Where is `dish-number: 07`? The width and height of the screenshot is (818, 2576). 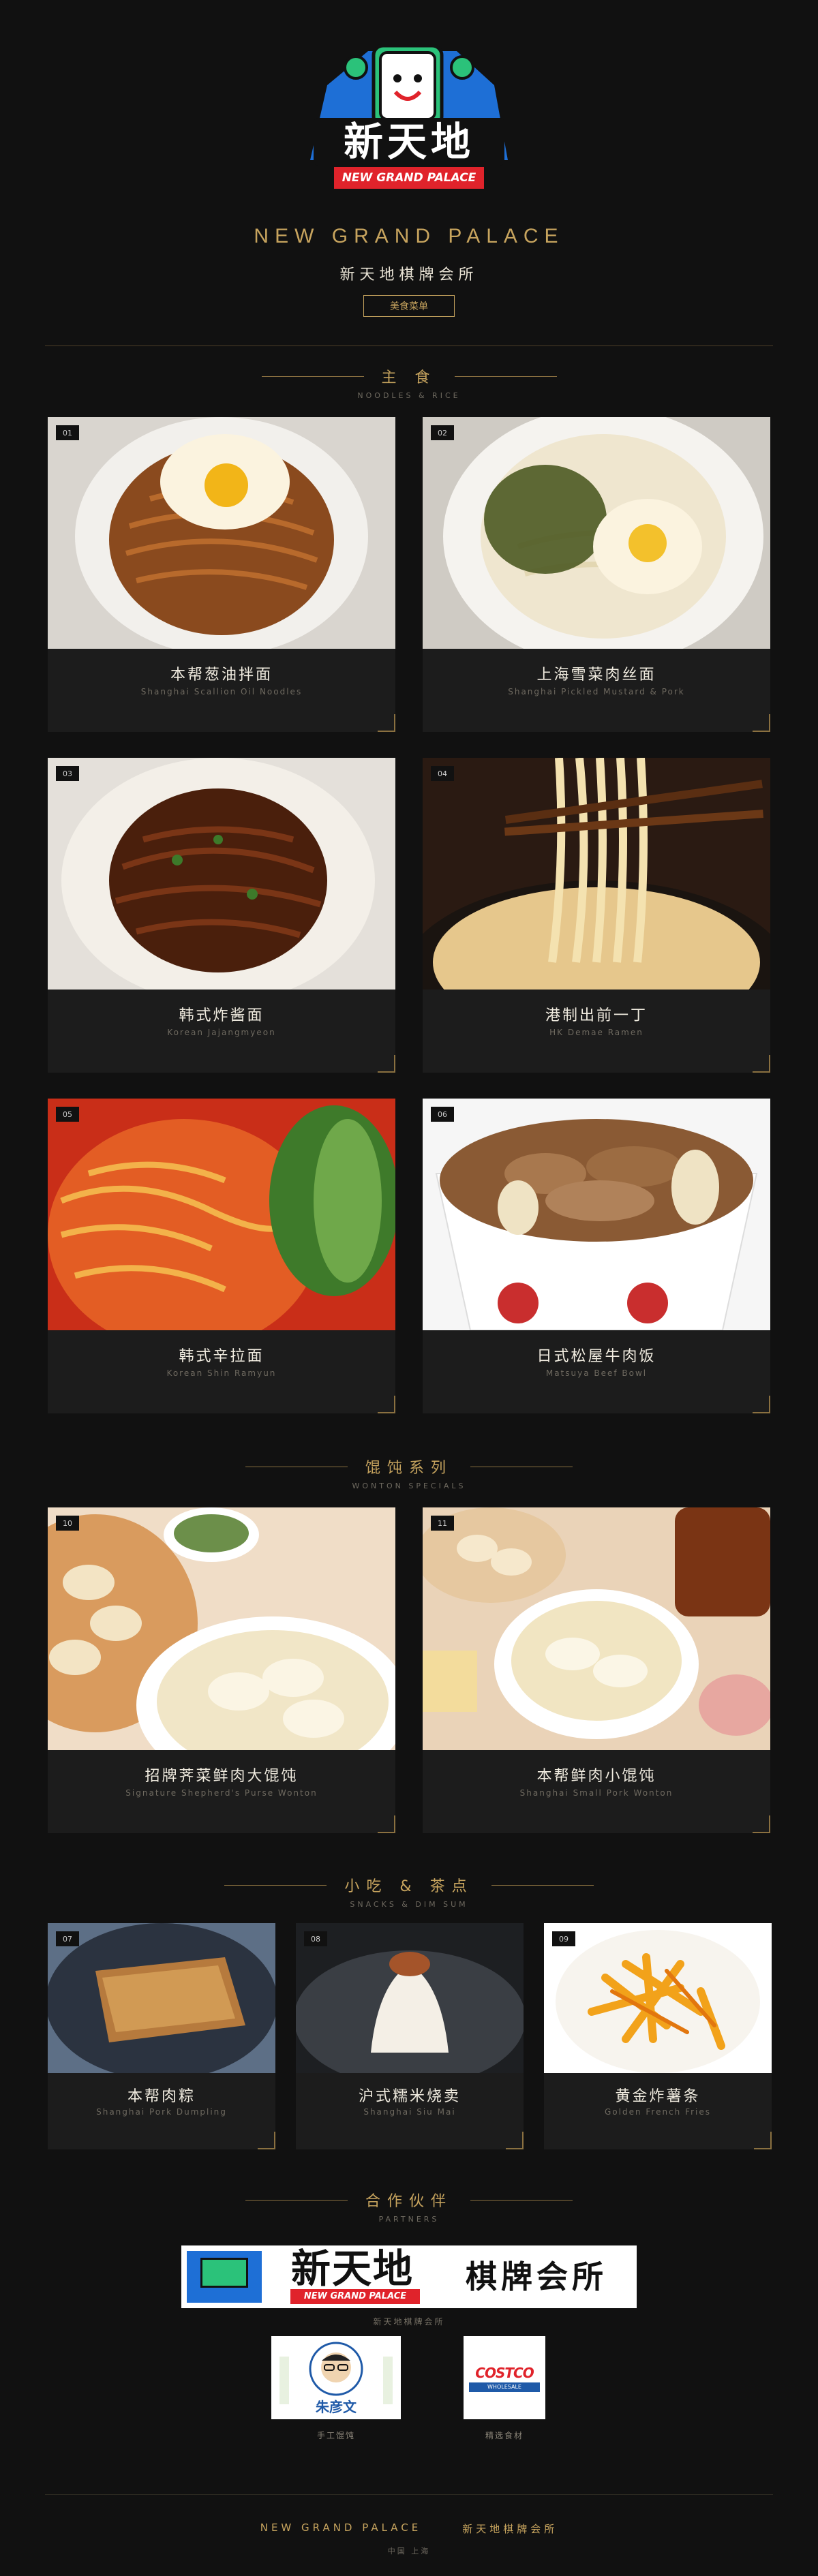 dish-number: 07 is located at coordinates (67, 1938).